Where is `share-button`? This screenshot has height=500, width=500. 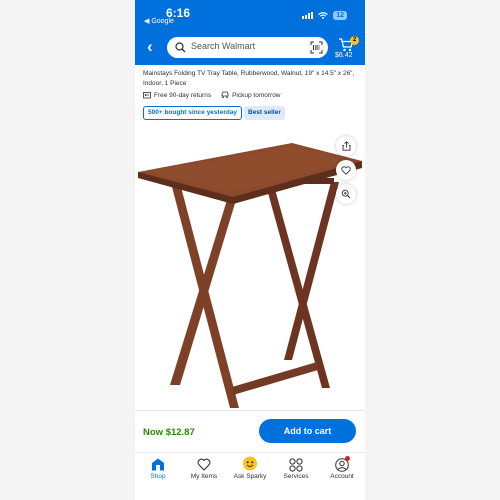 share-button is located at coordinates (346, 146).